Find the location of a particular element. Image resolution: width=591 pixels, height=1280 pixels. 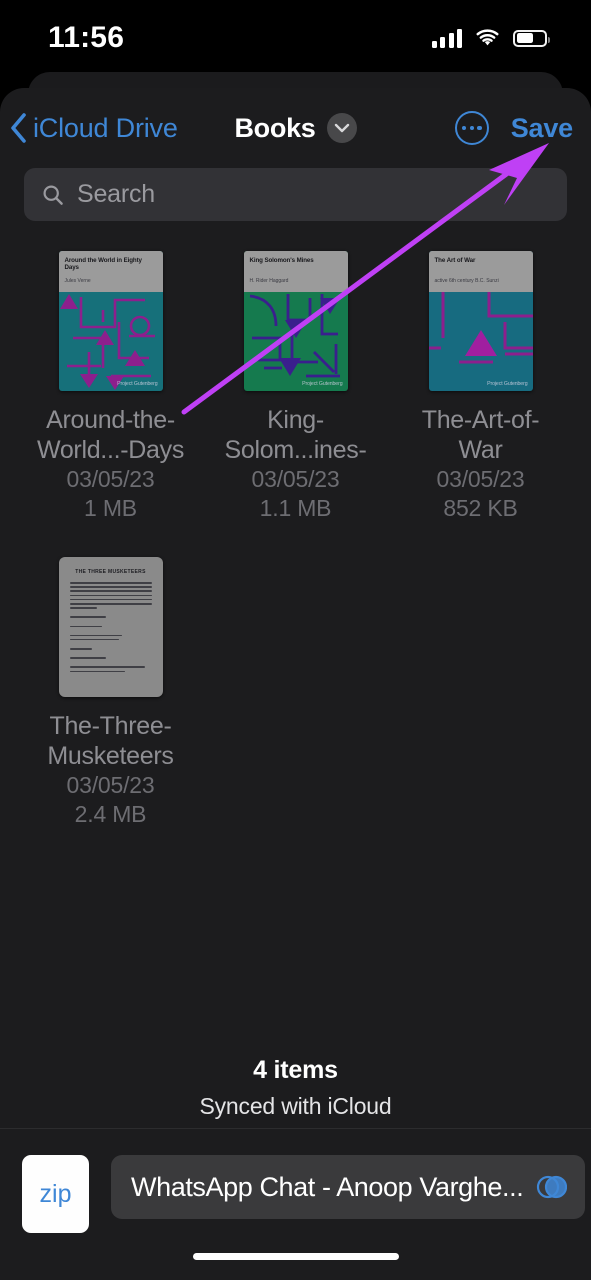

search-input: Search is located at coordinates (295, 194).